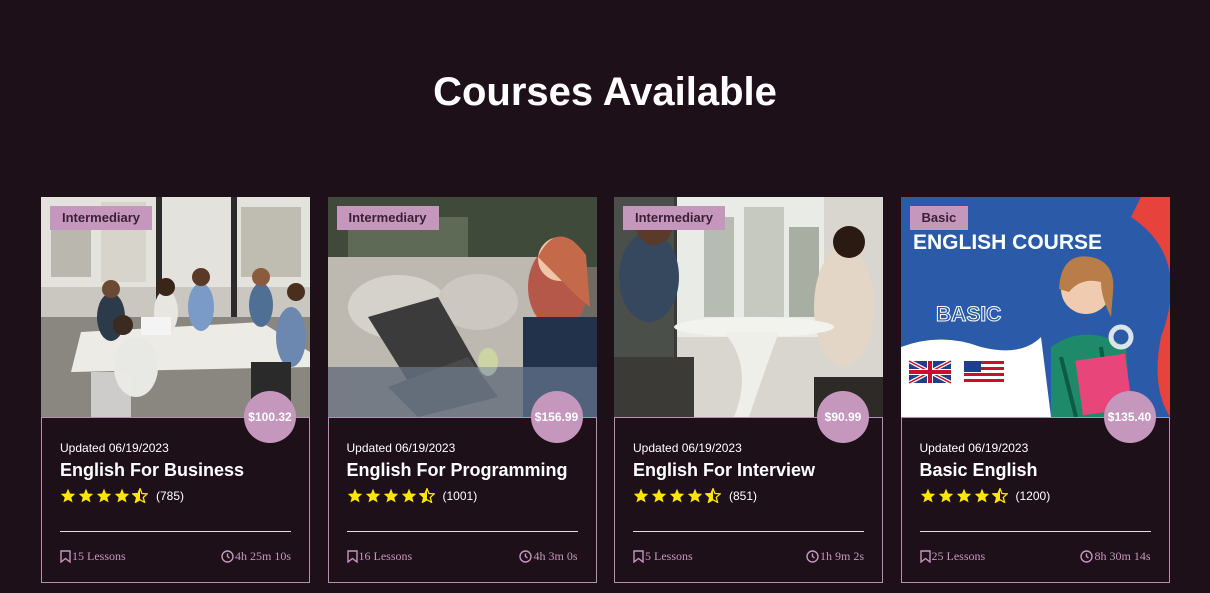 This screenshot has width=1210, height=593. I want to click on rating-count: (851), so click(743, 495).